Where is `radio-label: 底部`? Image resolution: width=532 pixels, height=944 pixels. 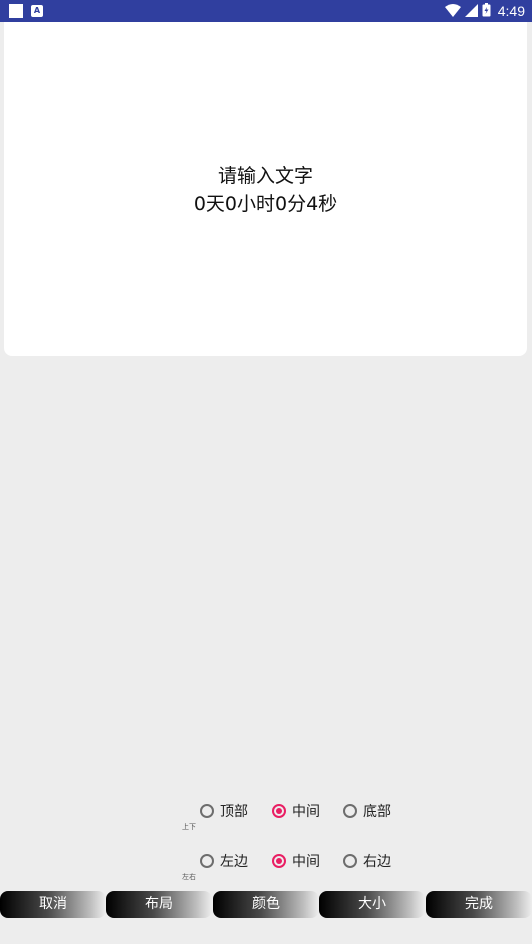
radio-label: 底部 is located at coordinates (377, 812).